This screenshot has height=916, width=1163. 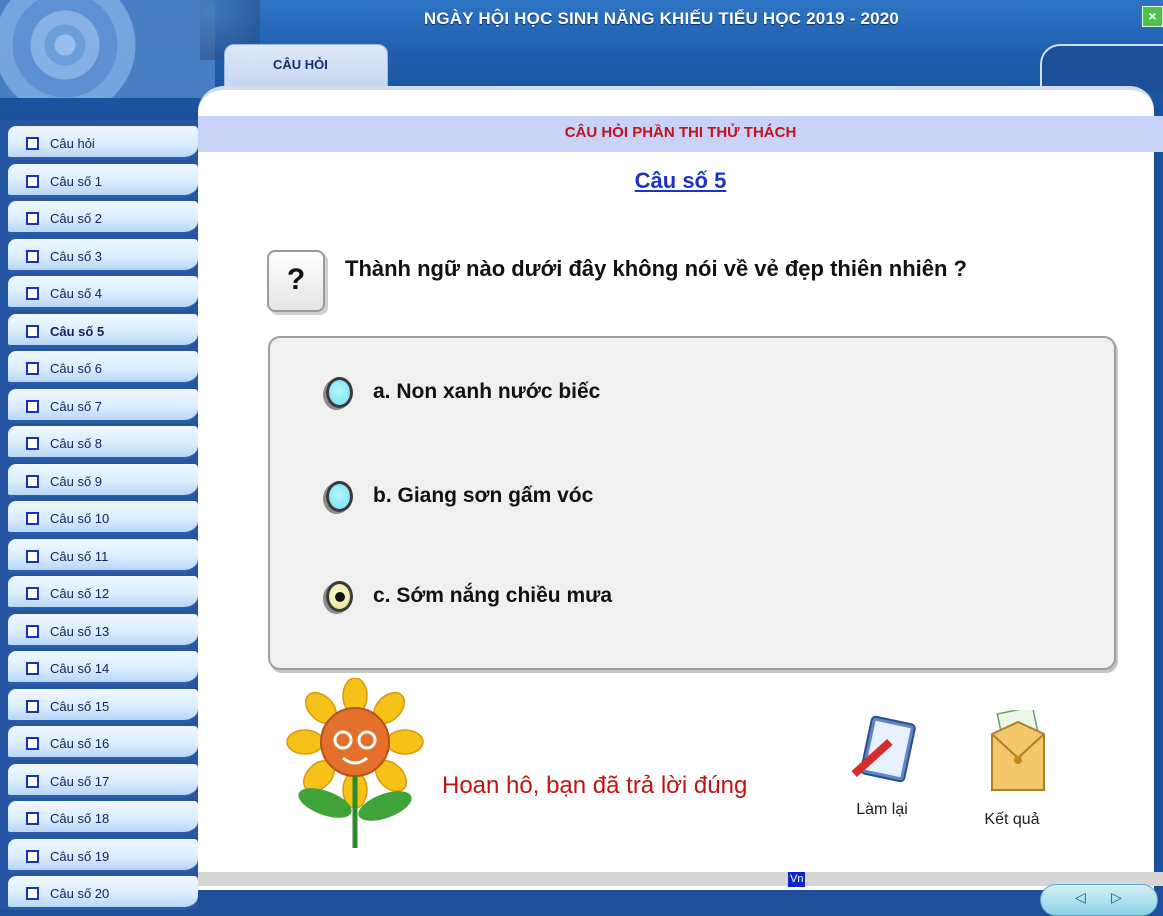 I want to click on retry-button: Làm lại, so click(x=882, y=764).